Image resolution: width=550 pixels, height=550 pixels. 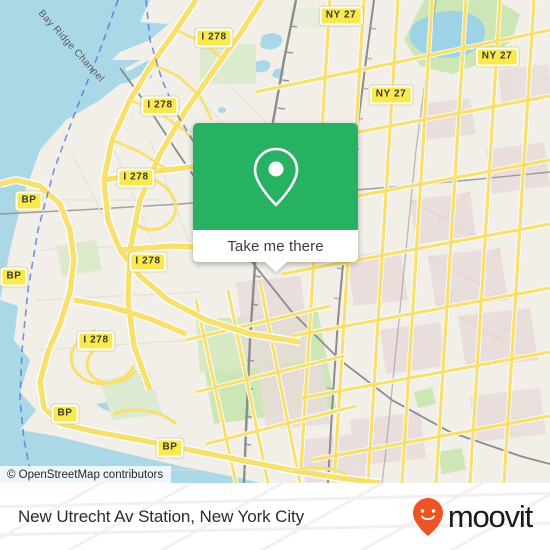 I want to click on map-pin-icon, so click(x=275, y=176).